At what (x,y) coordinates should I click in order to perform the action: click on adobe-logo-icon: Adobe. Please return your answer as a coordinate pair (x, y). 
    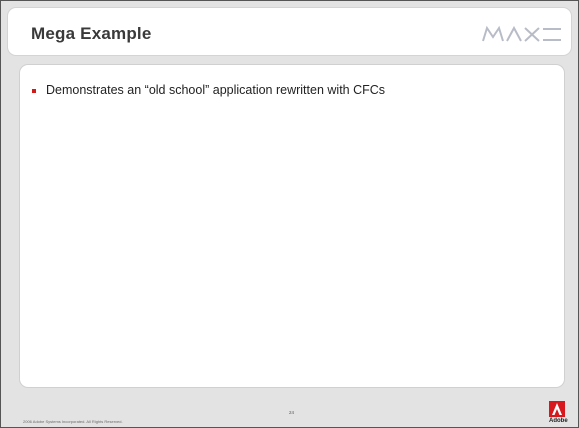
    Looking at the image, I should click on (558, 414).